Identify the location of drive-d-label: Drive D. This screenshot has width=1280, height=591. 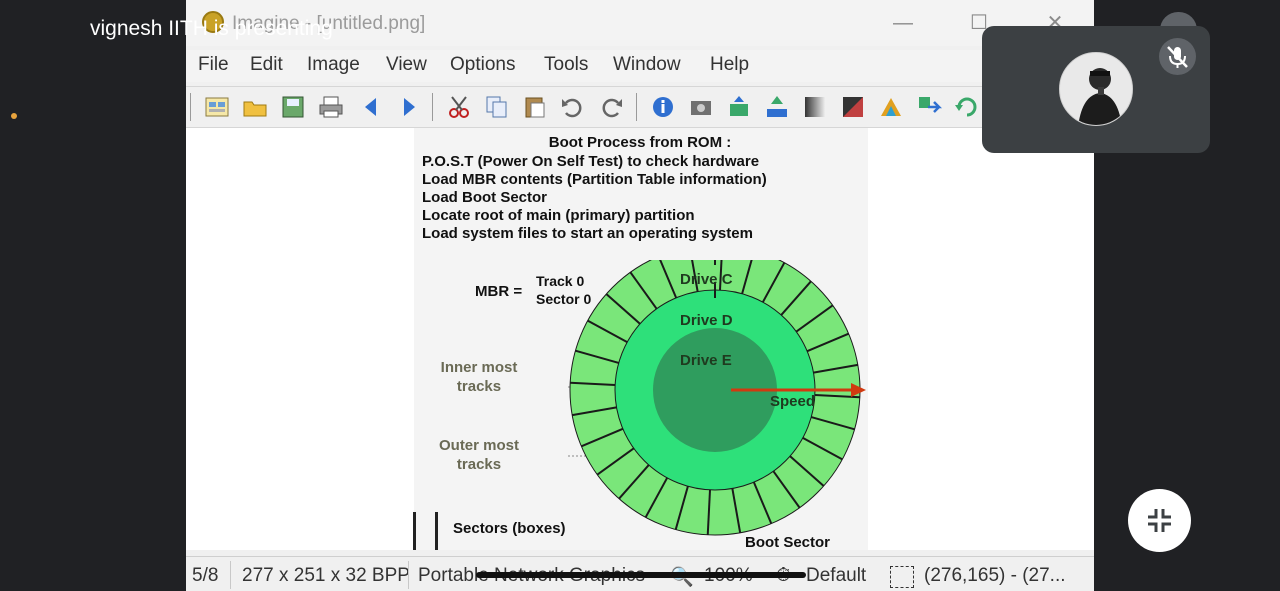
(706, 320).